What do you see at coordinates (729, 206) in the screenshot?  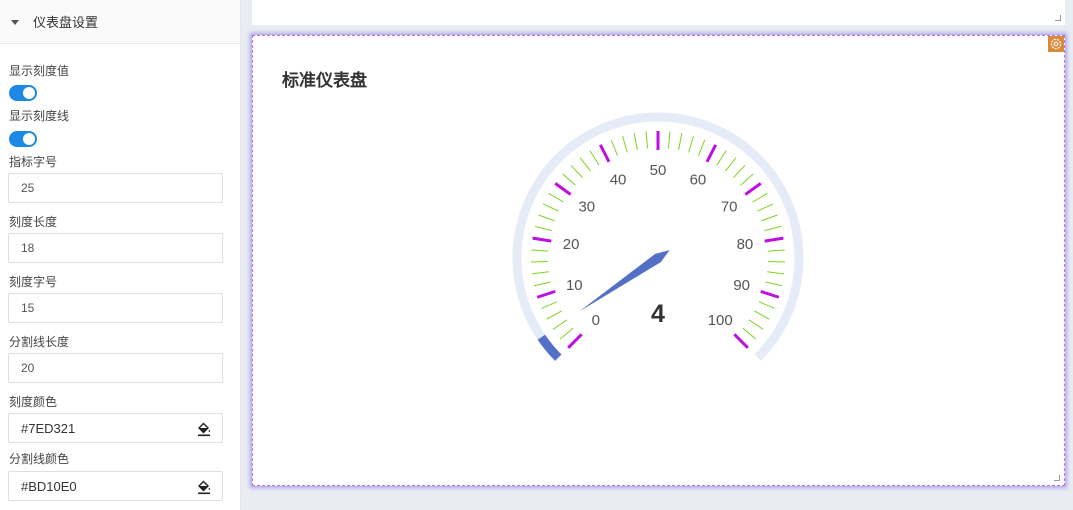 I see `gauge-tick-label: 70` at bounding box center [729, 206].